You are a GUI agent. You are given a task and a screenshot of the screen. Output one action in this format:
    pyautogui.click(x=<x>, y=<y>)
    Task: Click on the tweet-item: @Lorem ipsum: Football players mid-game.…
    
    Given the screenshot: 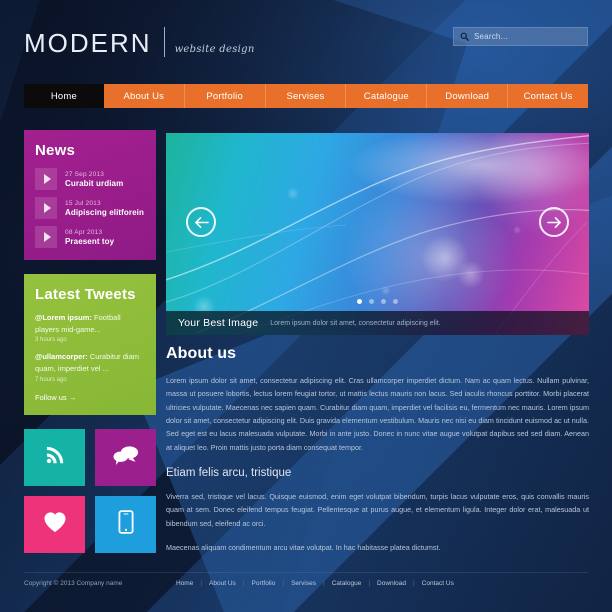 What is the action you would take?
    pyautogui.click(x=90, y=327)
    